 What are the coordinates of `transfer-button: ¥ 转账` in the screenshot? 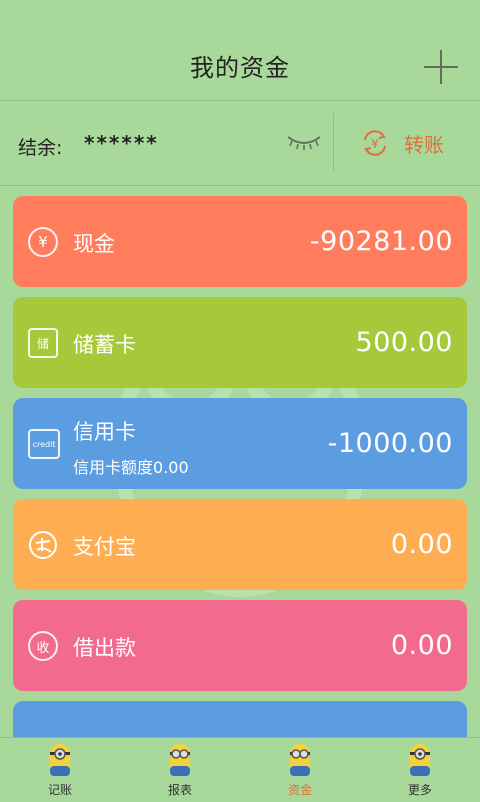 It's located at (402, 143).